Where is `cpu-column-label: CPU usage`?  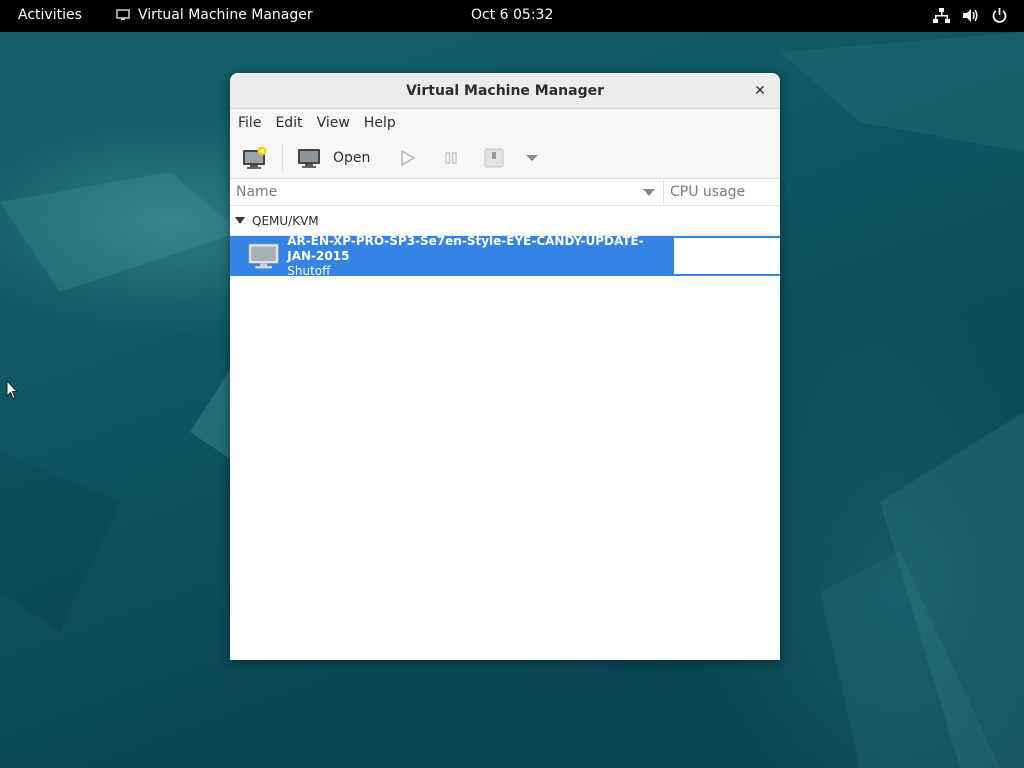 cpu-column-label: CPU usage is located at coordinates (708, 192).